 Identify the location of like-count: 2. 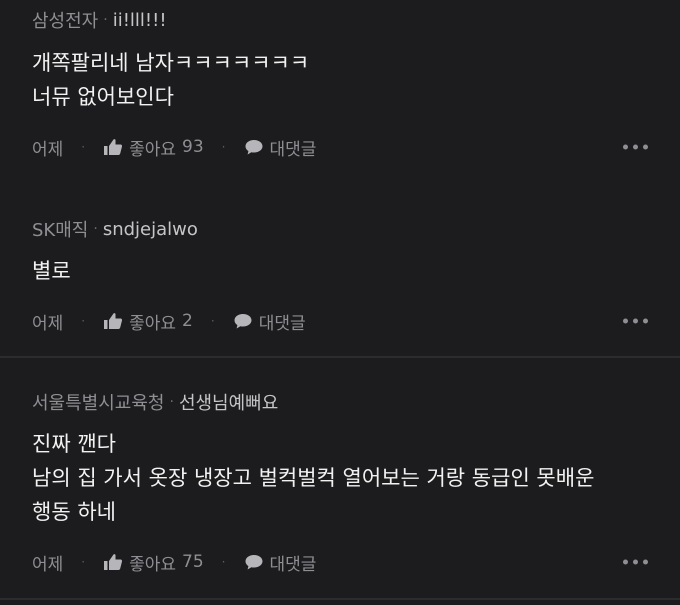
(187, 321).